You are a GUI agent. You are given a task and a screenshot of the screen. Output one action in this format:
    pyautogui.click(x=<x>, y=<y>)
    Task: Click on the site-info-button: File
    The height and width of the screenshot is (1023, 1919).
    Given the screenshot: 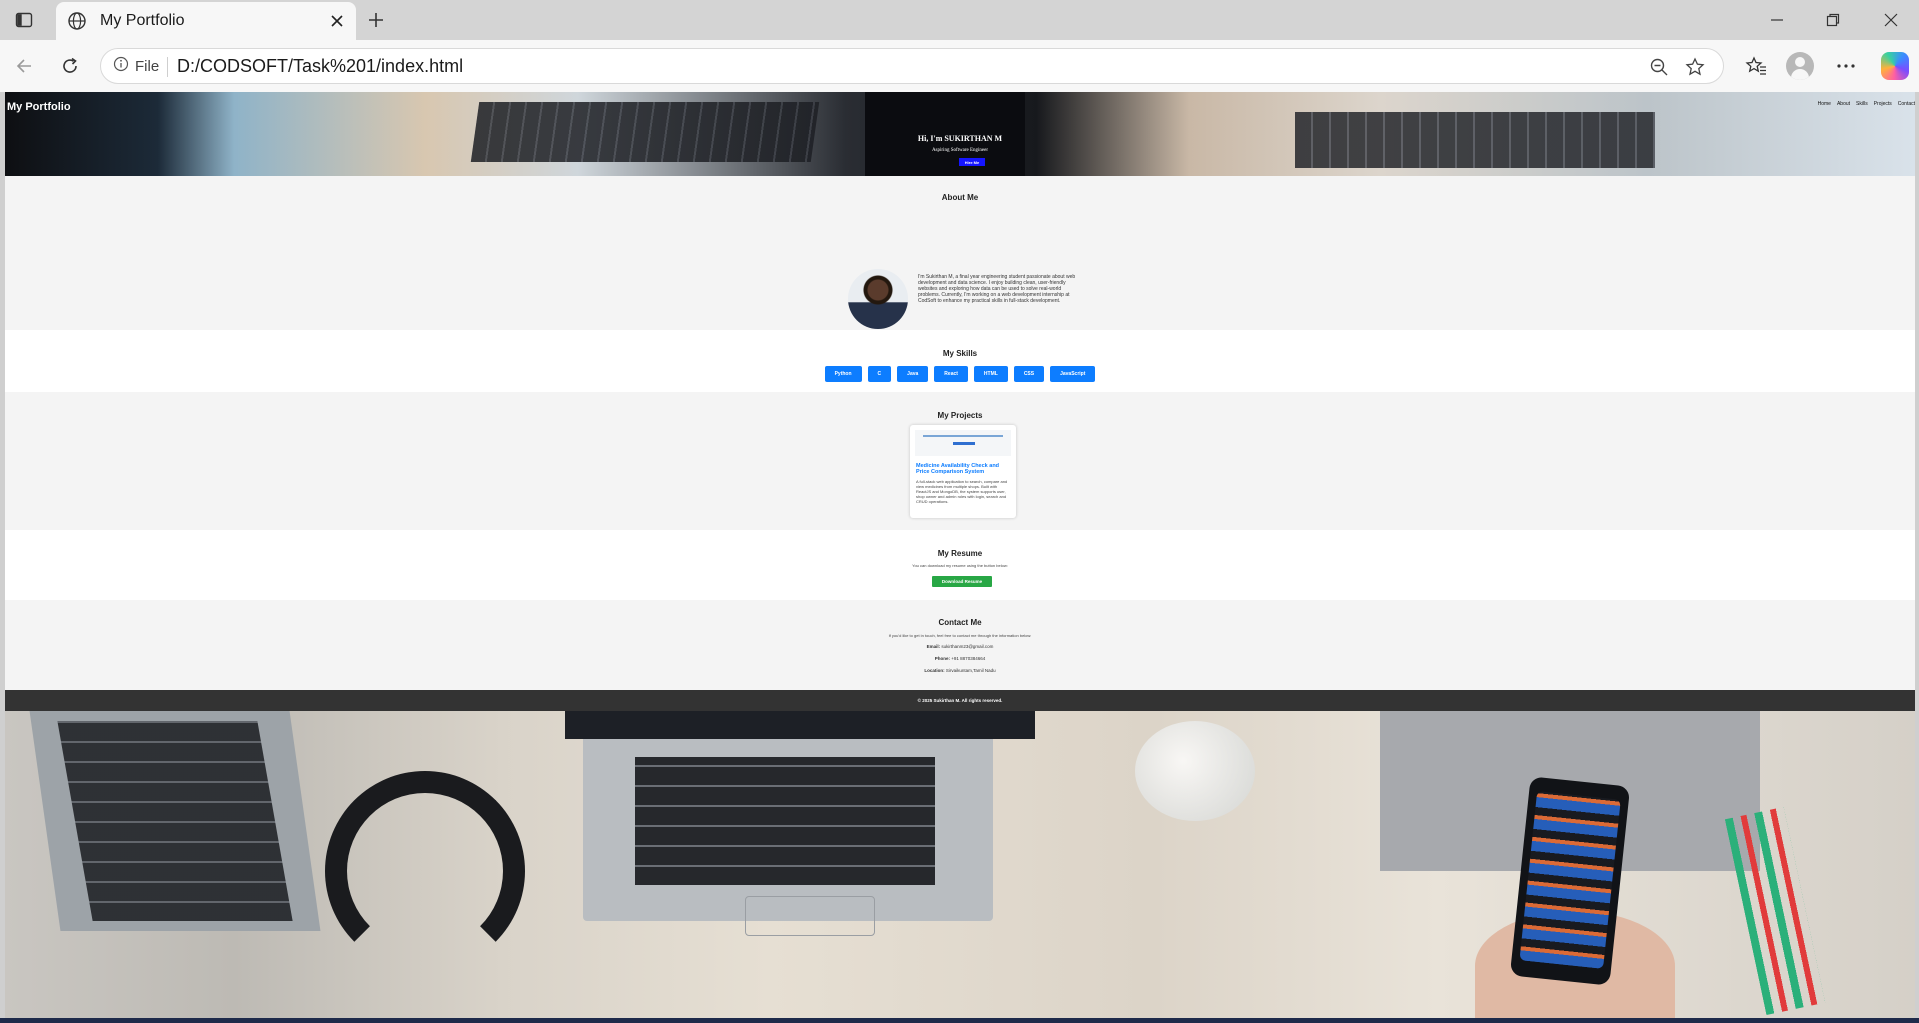 What is the action you would take?
    pyautogui.click(x=138, y=66)
    